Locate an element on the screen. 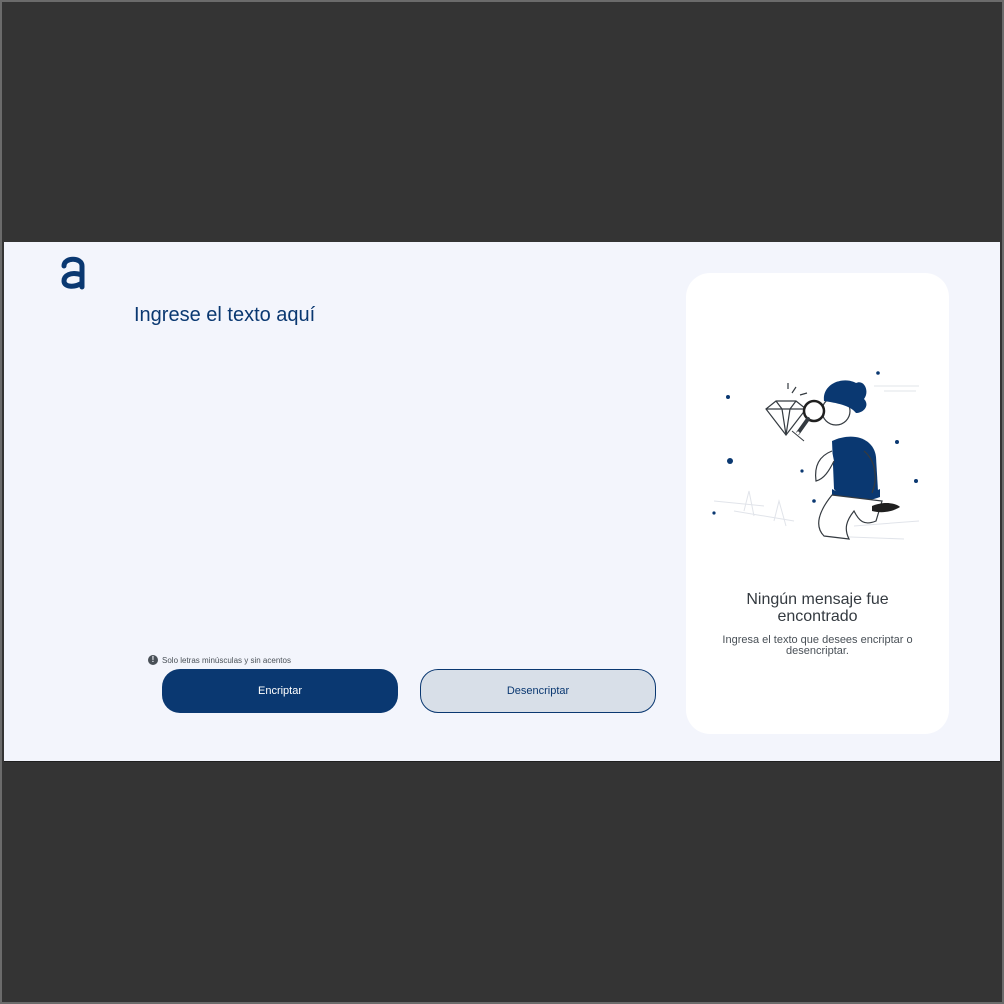 Image resolution: width=1004 pixels, height=1004 pixels. info-icon: ! is located at coordinates (153, 660).